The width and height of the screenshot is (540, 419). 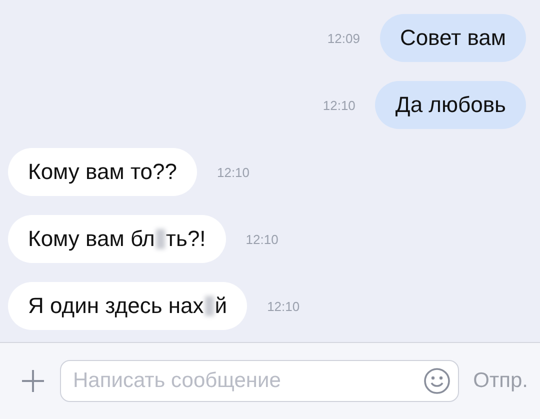 What do you see at coordinates (500, 381) in the screenshot?
I see `send-button: Отпр.` at bounding box center [500, 381].